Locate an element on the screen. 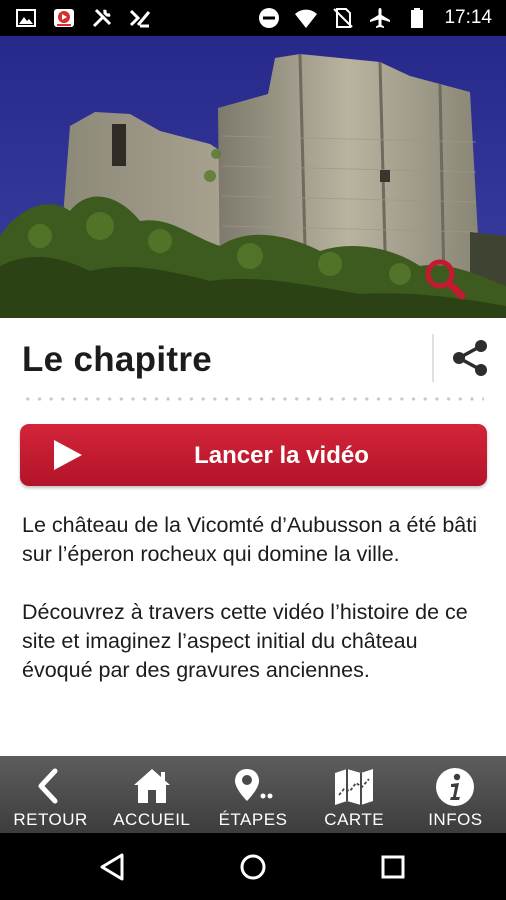 The height and width of the screenshot is (900, 506). tools-icon is located at coordinates (102, 18).